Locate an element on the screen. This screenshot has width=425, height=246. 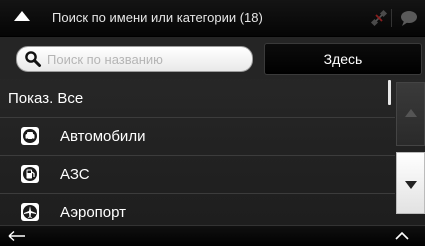
car-icon is located at coordinates (30, 136).